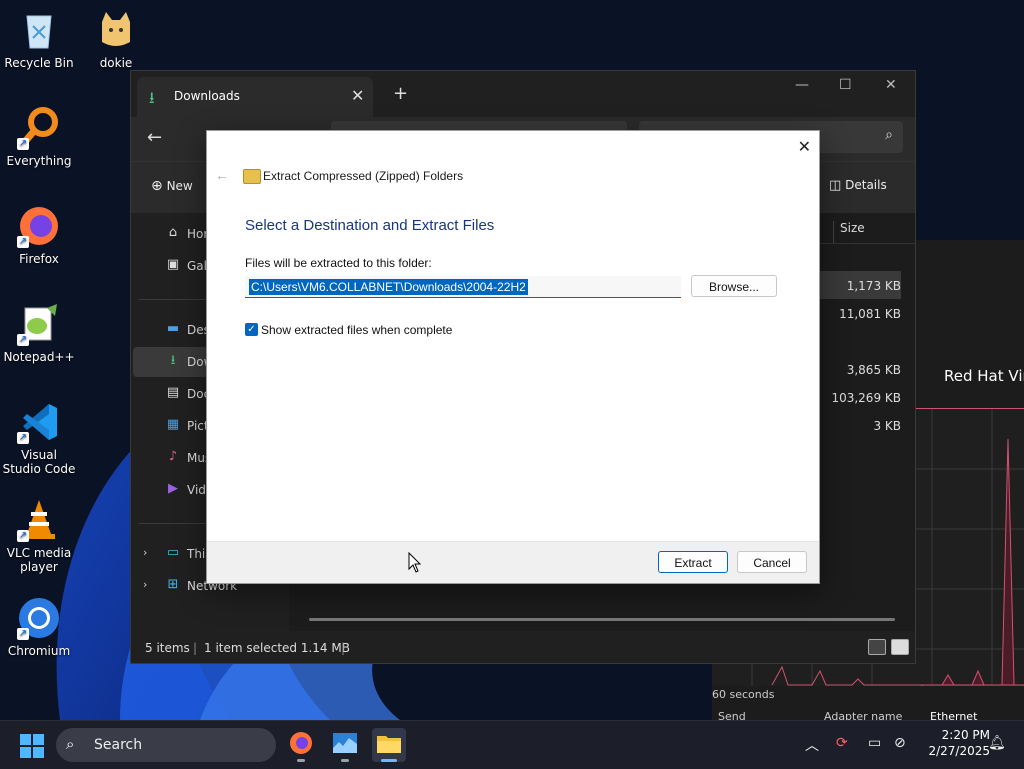 This screenshot has width=1024, height=769. What do you see at coordinates (173, 584) in the screenshot?
I see `network-icon: ⊞` at bounding box center [173, 584].